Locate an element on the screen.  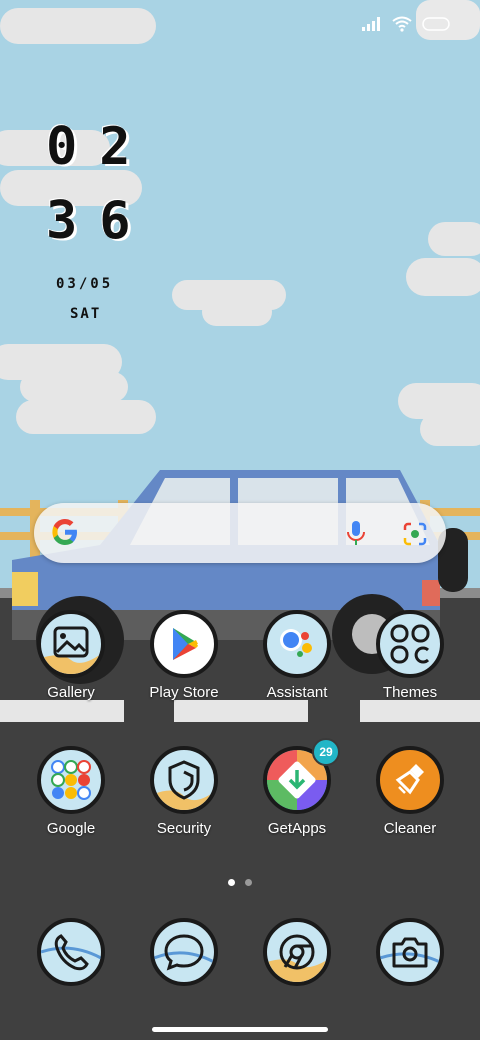
camera-icon is located at coordinates (410, 952).